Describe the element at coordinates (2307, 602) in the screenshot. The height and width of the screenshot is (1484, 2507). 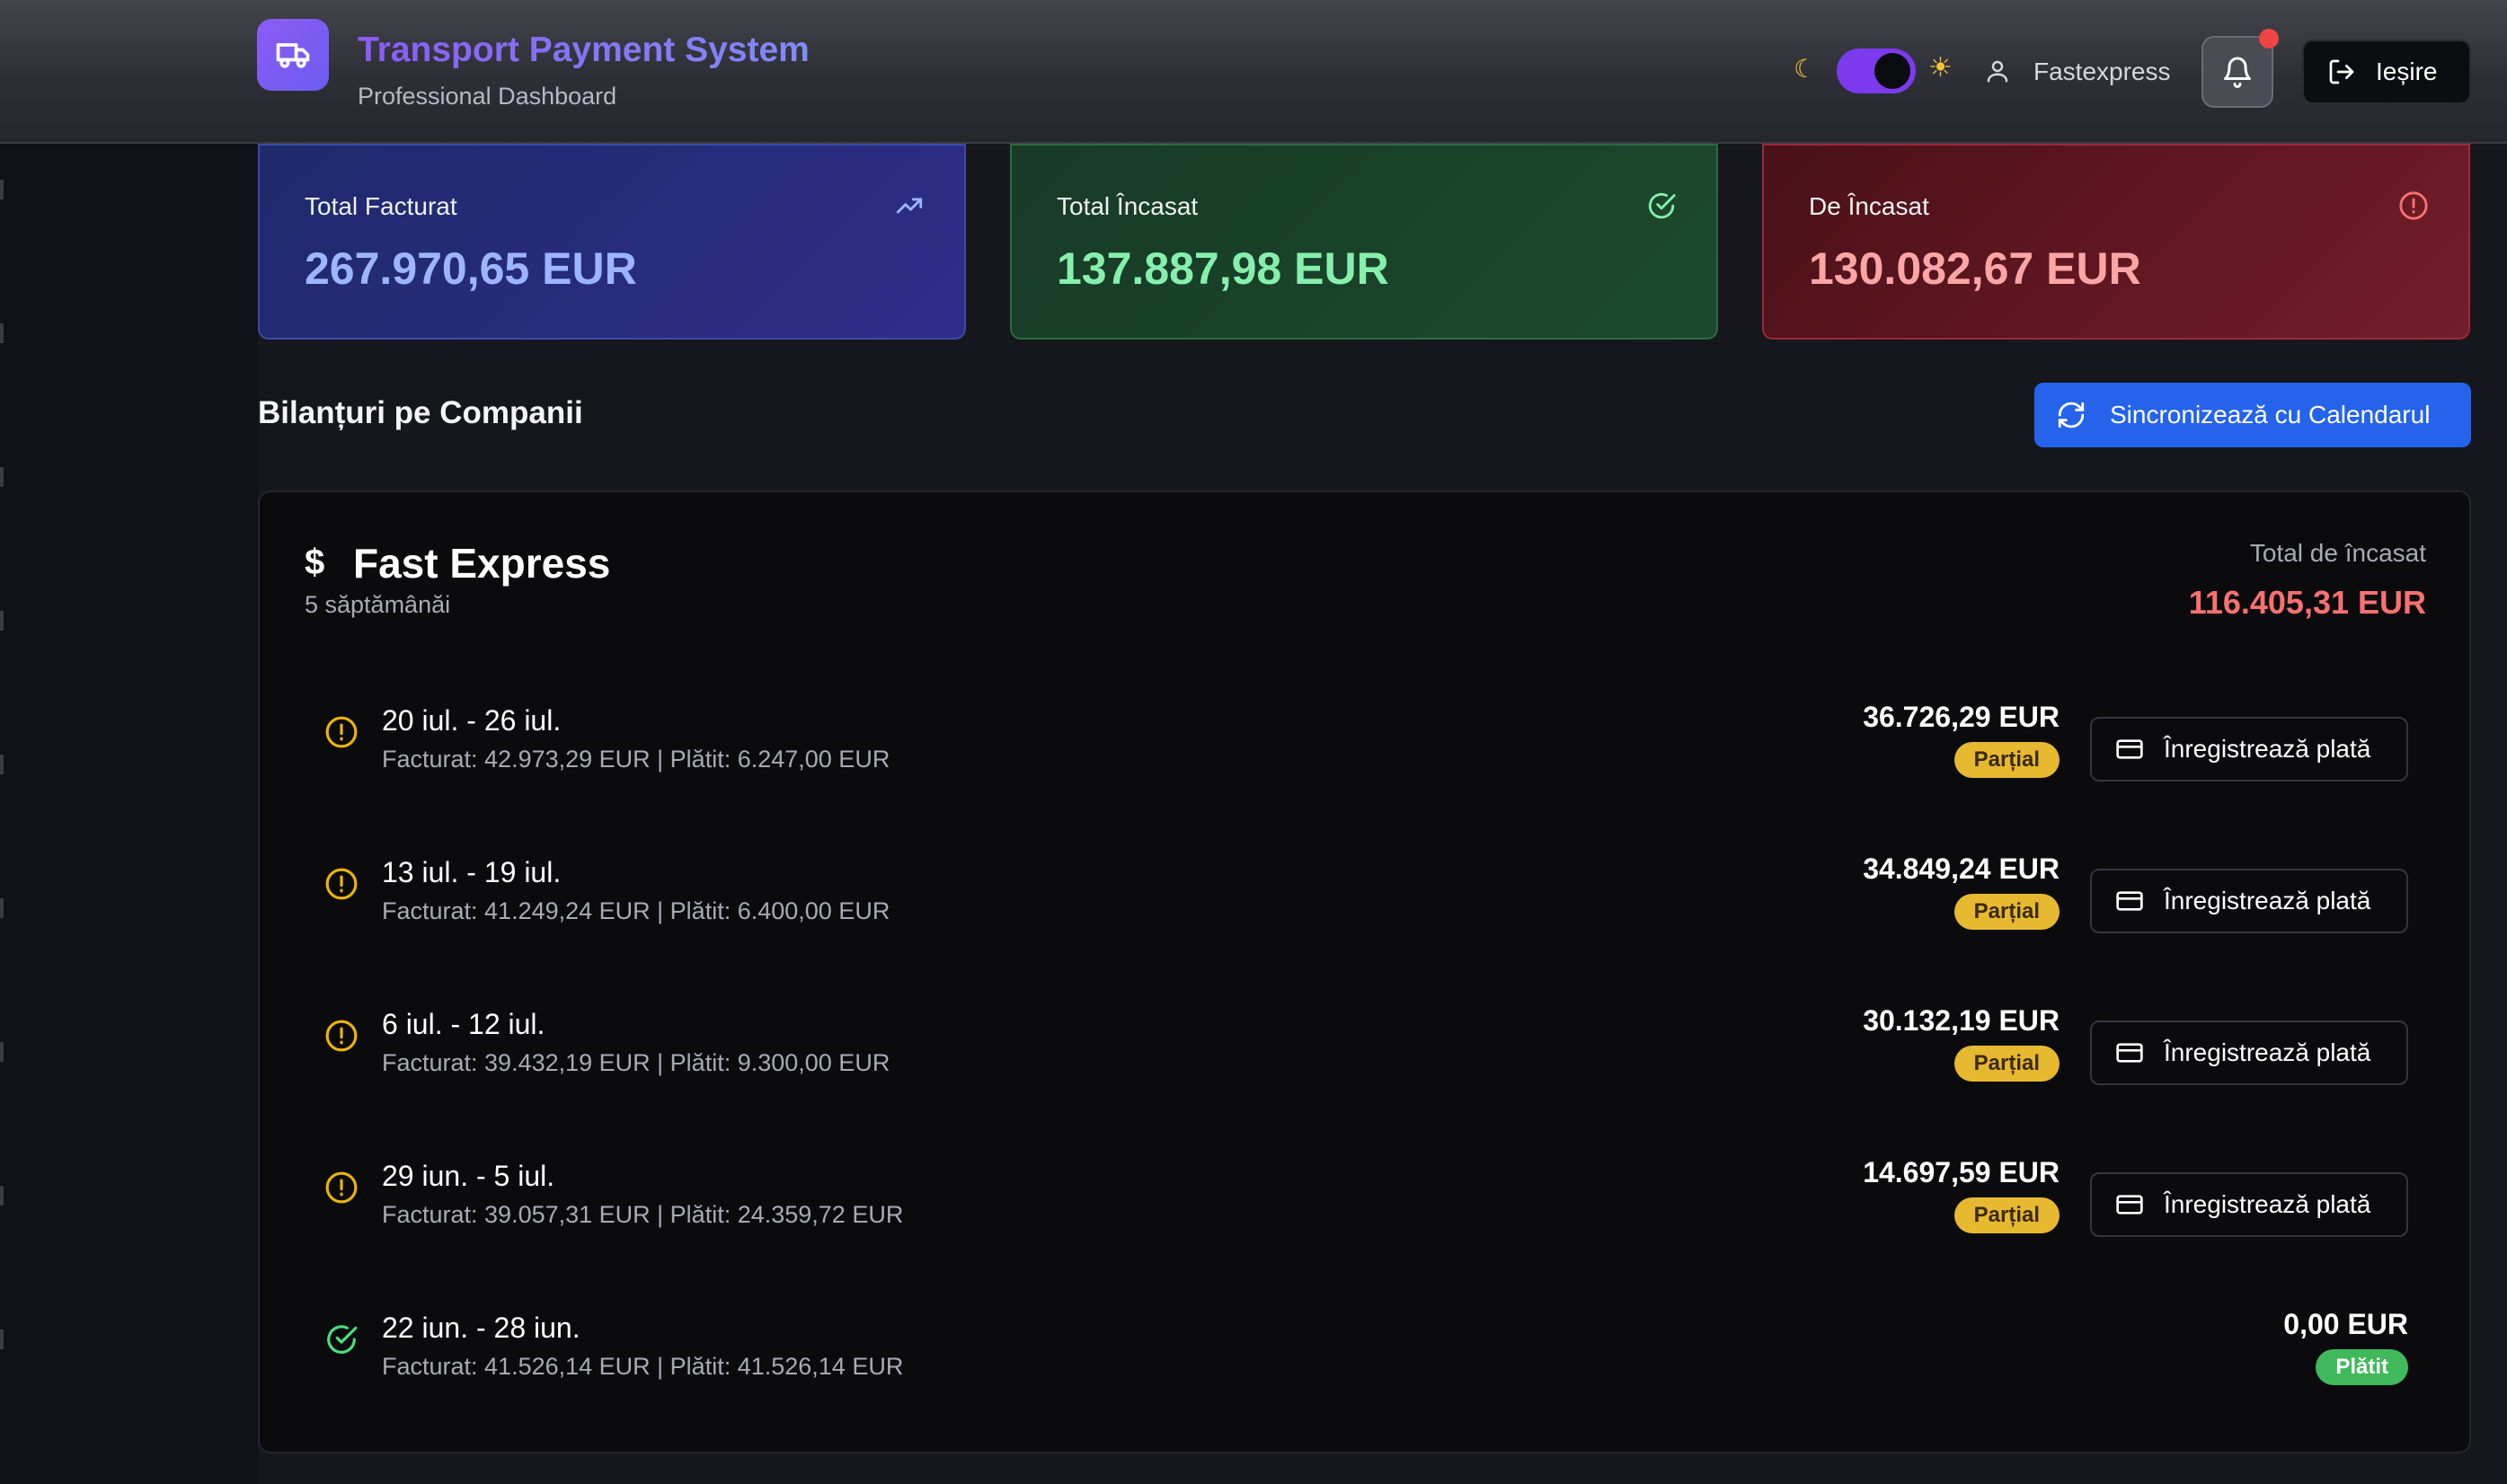
I see `total-to-collect-value: 116.405,31 EUR` at that location.